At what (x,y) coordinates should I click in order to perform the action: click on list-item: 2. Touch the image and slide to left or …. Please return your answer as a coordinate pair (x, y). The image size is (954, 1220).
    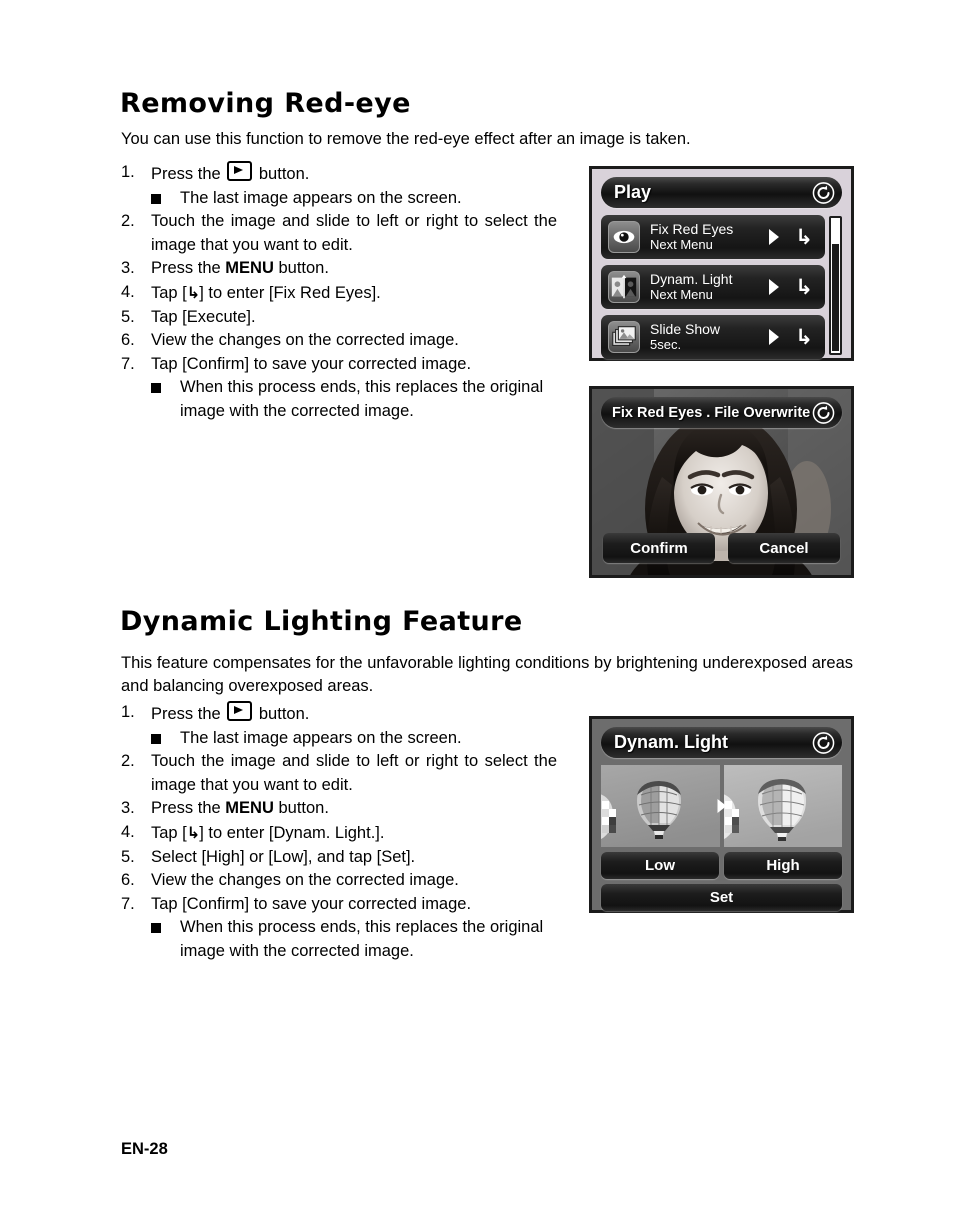
    Looking at the image, I should click on (339, 773).